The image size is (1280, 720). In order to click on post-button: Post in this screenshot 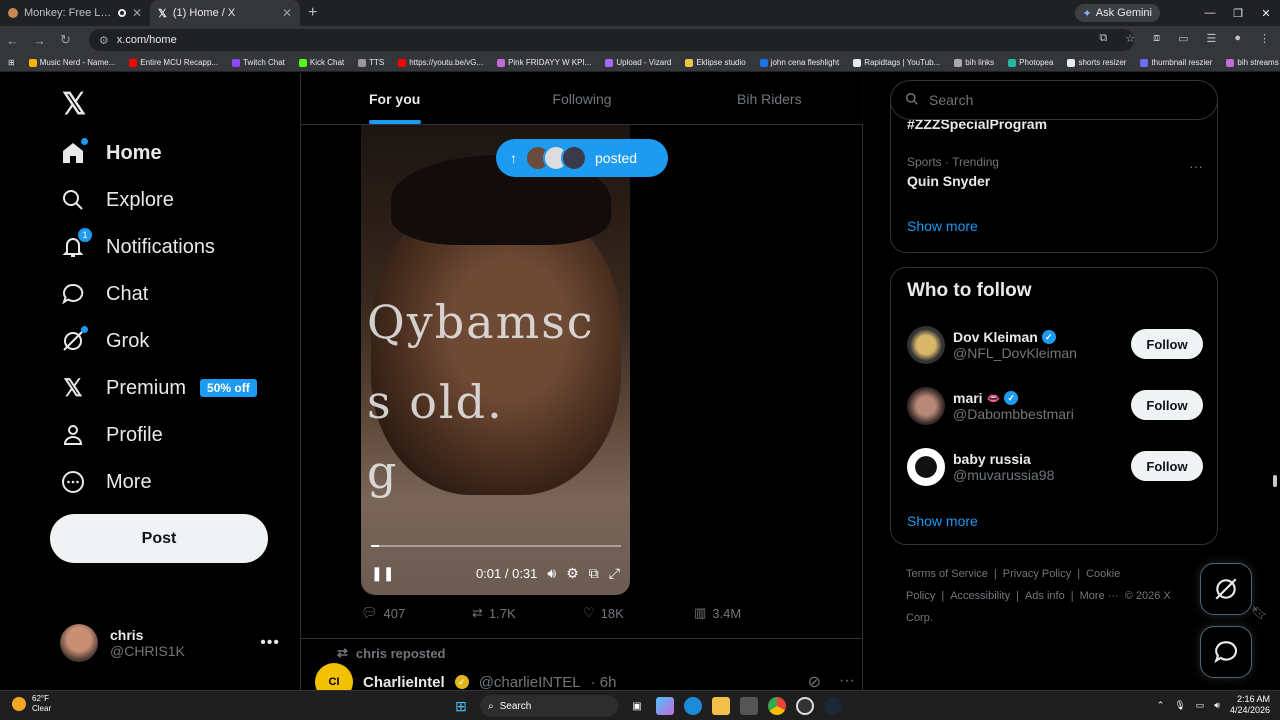, I will do `click(159, 538)`.